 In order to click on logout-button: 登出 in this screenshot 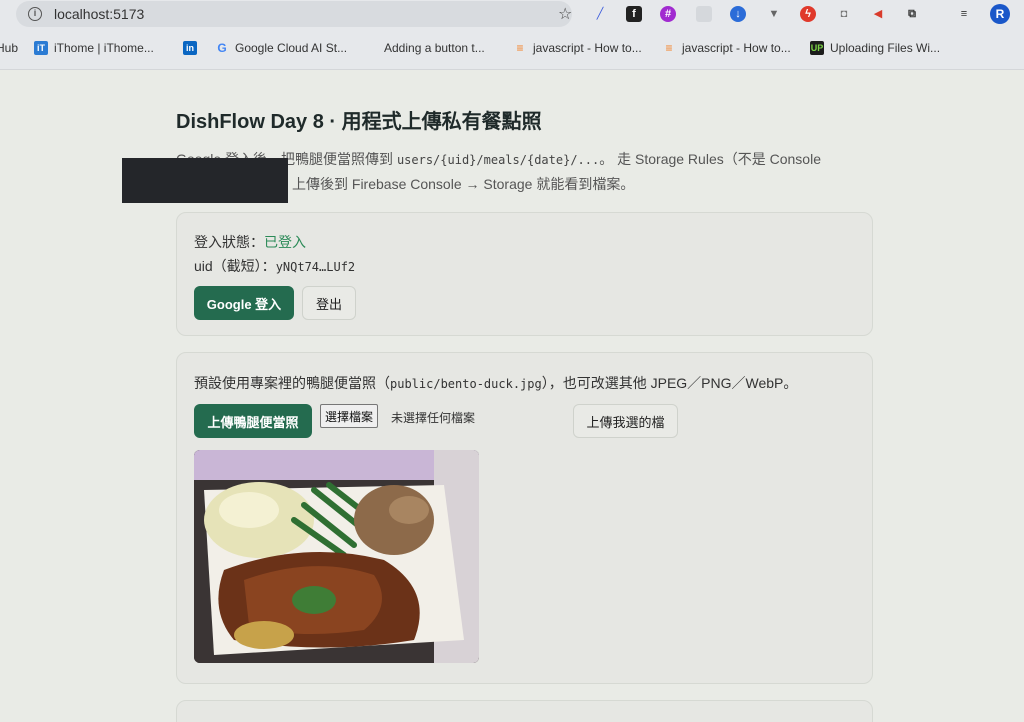, I will do `click(329, 303)`.